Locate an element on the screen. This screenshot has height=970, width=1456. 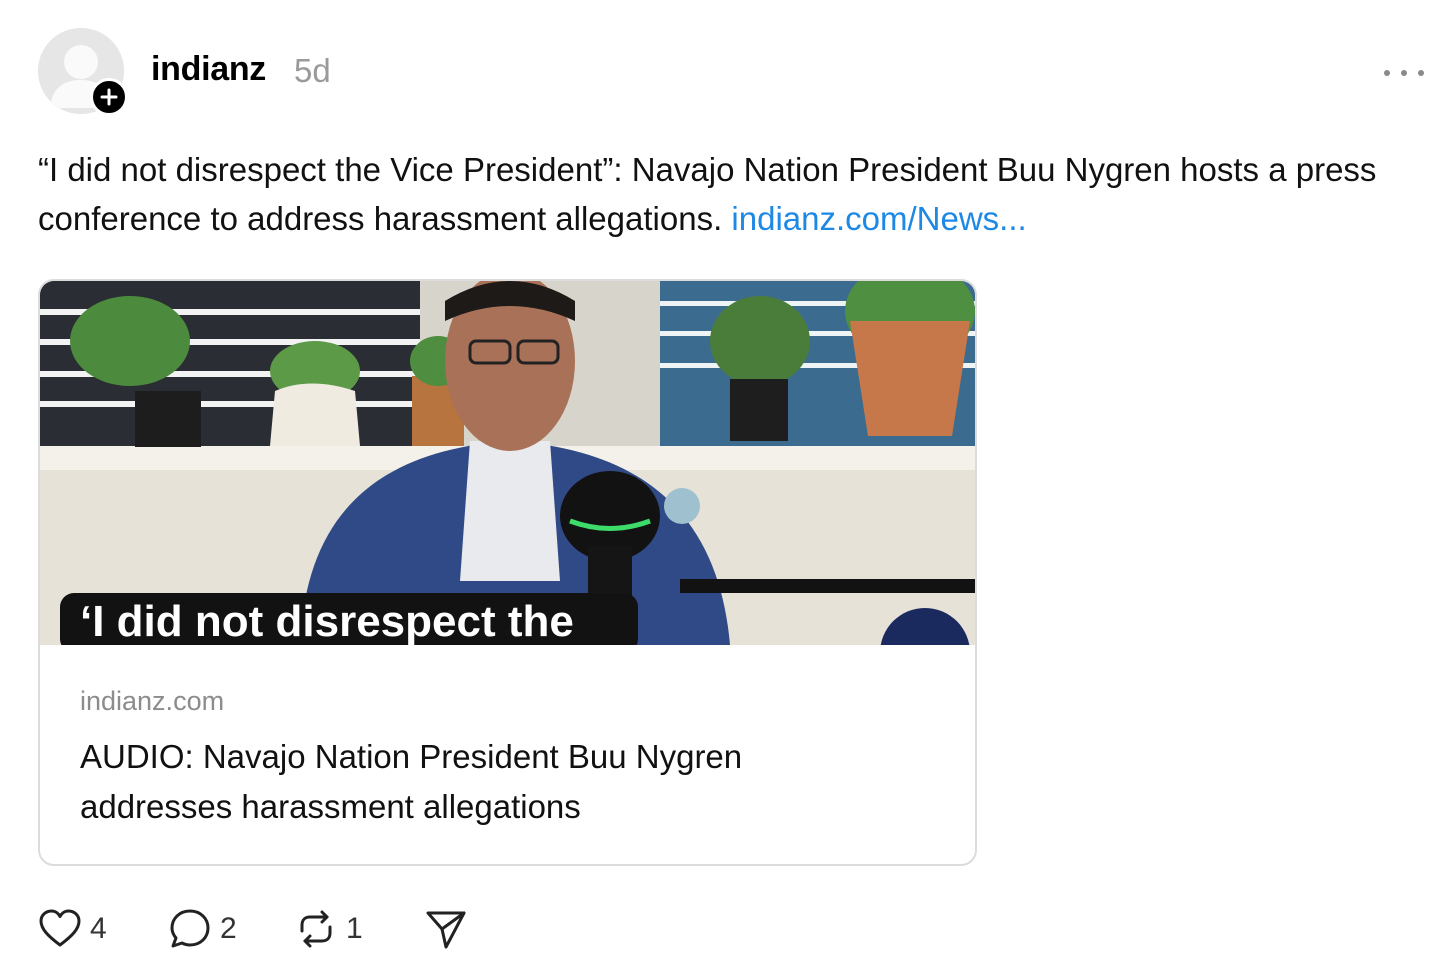
action-bar: 4 2 1 is located at coordinates (268, 929).